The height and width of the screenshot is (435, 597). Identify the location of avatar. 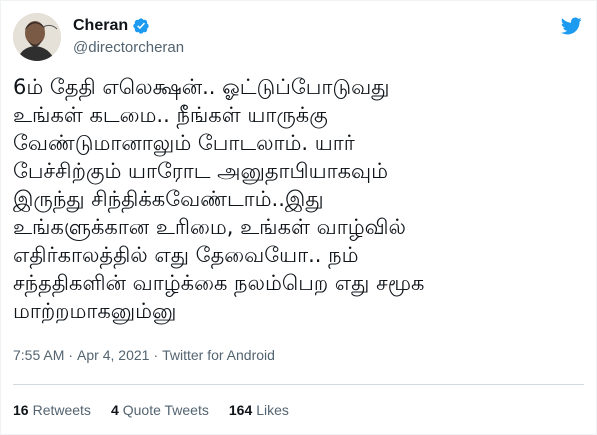
(37, 37).